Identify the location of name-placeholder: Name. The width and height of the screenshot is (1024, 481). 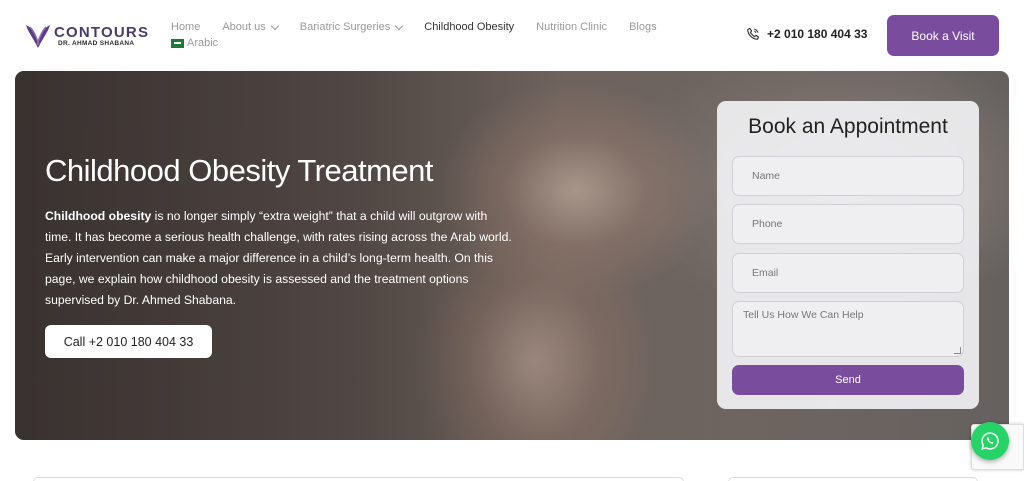
(766, 176).